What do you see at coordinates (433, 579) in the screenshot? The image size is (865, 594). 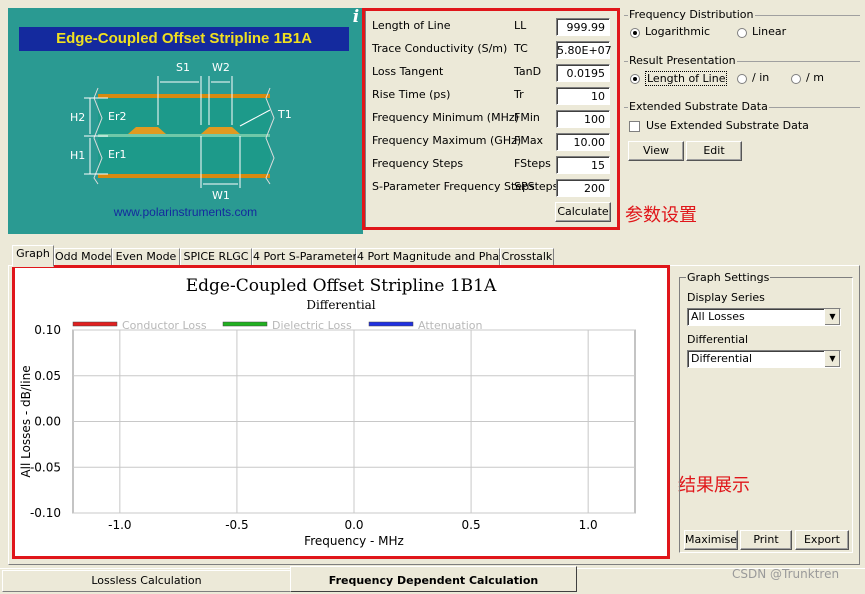 I see `tab-frequency-dependent-calculation: Frequency Dependent Calculation` at bounding box center [433, 579].